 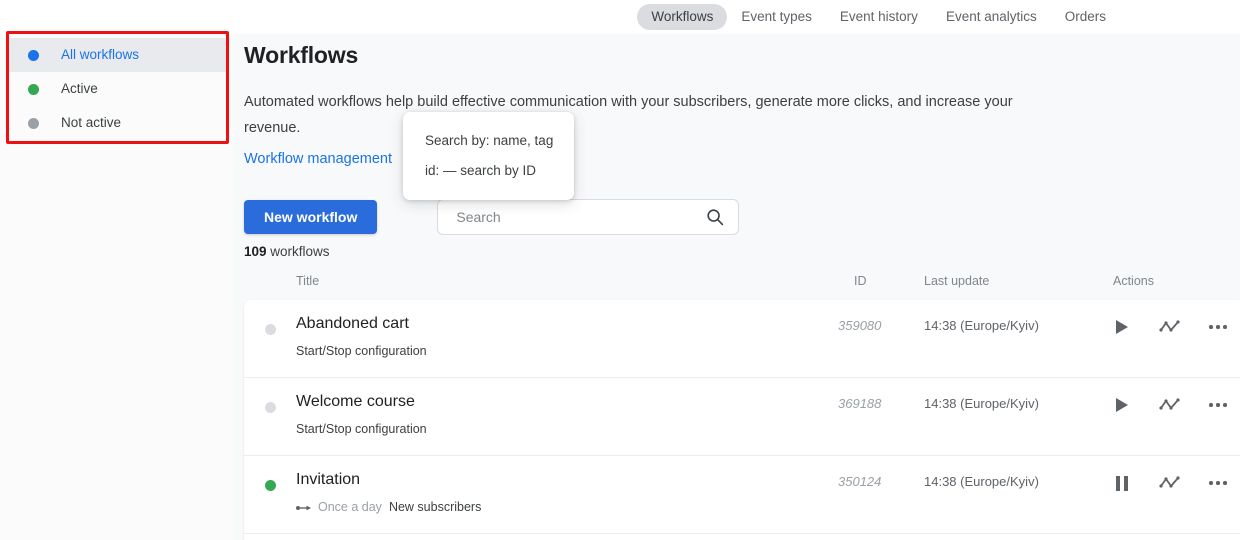 I want to click on search-field, so click(x=588, y=217).